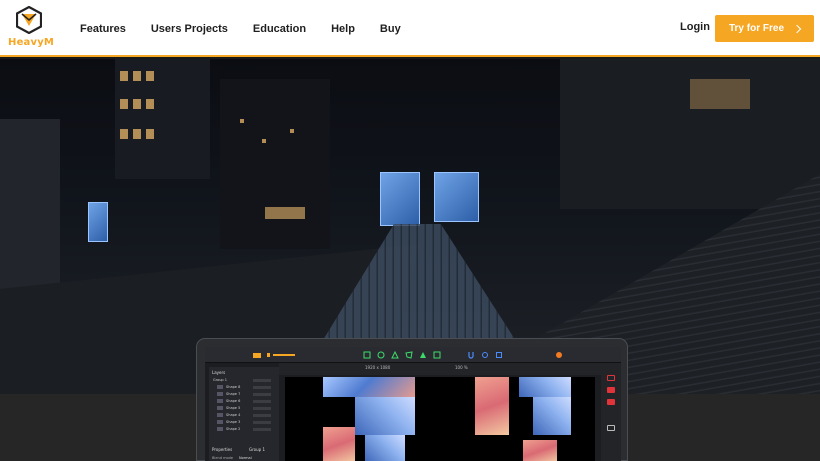 The width and height of the screenshot is (820, 461). Describe the element at coordinates (244, 394) in the screenshot. I see `layer-row: Shape 7` at that location.